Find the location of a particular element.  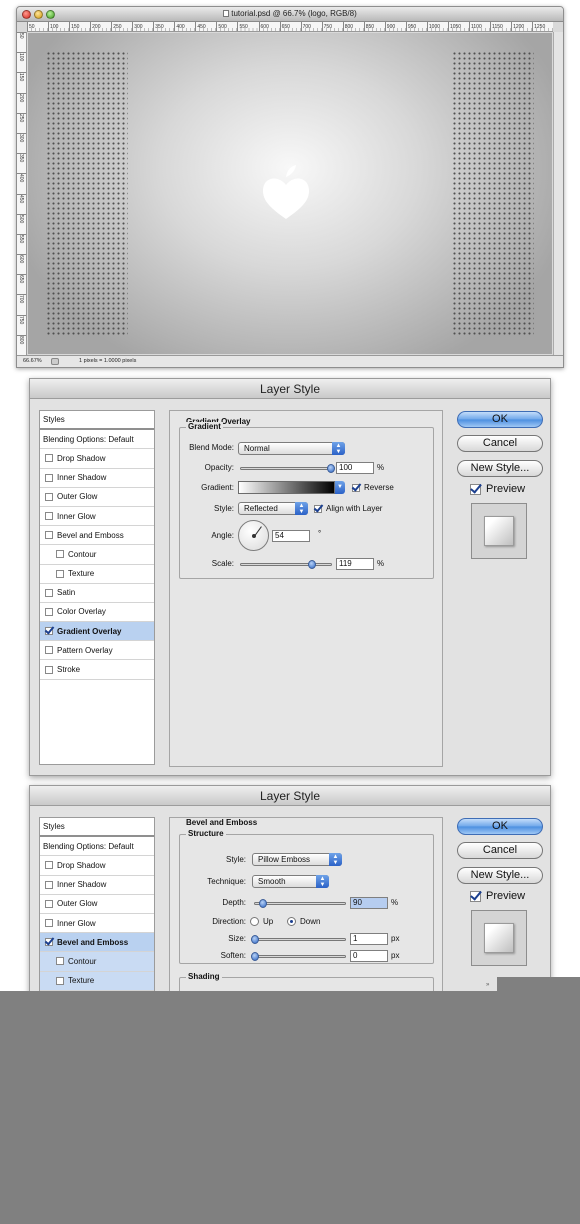

reverse-checkbox-box is located at coordinates (356, 487).